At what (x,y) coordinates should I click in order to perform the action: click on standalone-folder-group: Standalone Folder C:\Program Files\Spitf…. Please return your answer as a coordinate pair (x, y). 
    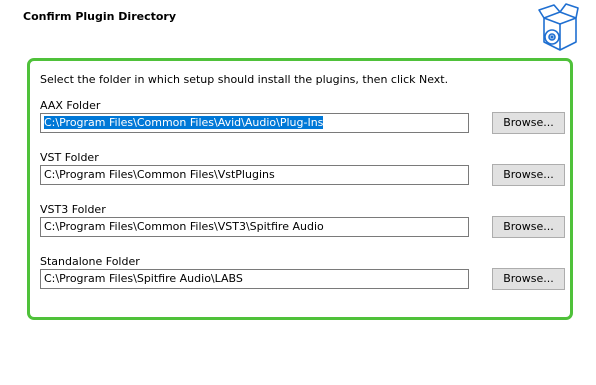
    Looking at the image, I should click on (302, 278).